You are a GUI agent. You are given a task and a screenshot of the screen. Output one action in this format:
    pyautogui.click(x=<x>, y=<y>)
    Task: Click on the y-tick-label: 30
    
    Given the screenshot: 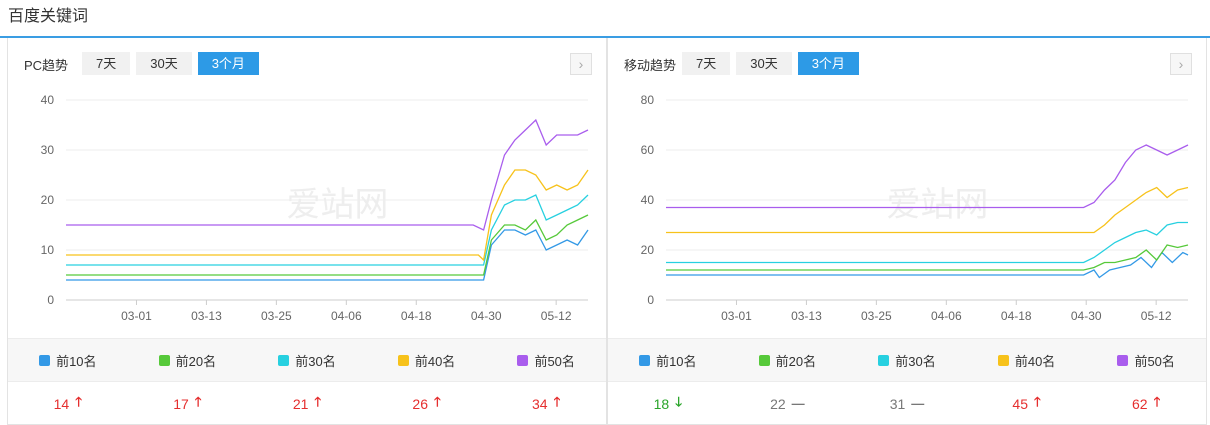 What is the action you would take?
    pyautogui.click(x=48, y=150)
    